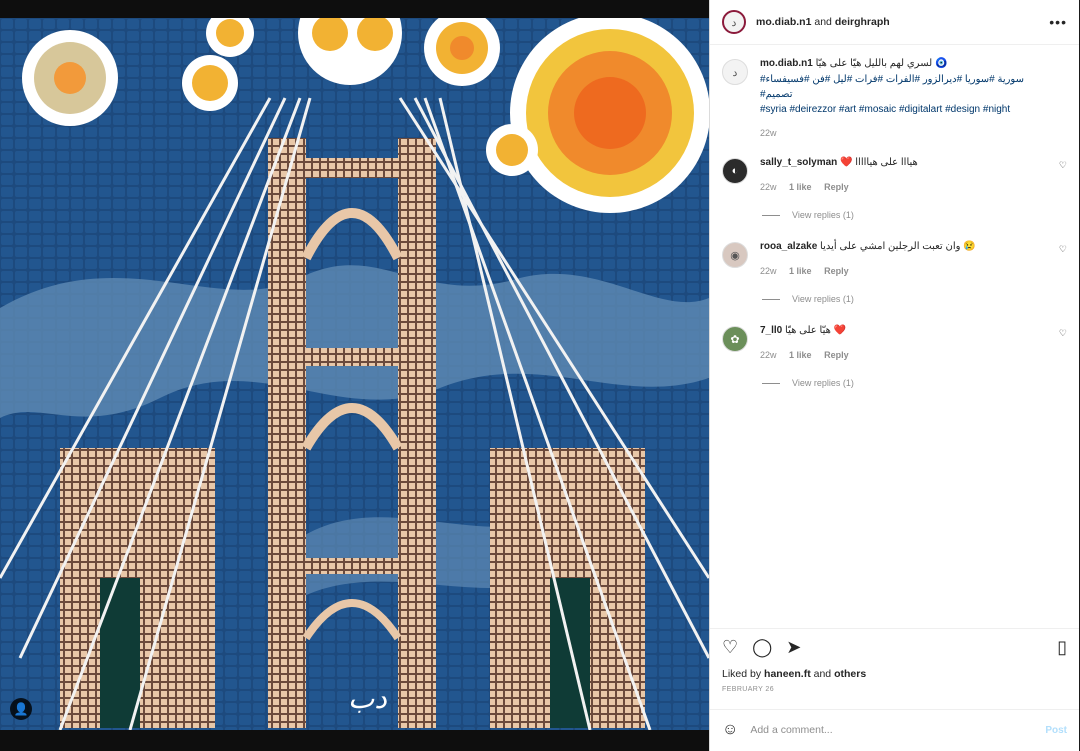 The image size is (1080, 751). What do you see at coordinates (862, 22) in the screenshot?
I see `collaborator-username: deirghraph` at bounding box center [862, 22].